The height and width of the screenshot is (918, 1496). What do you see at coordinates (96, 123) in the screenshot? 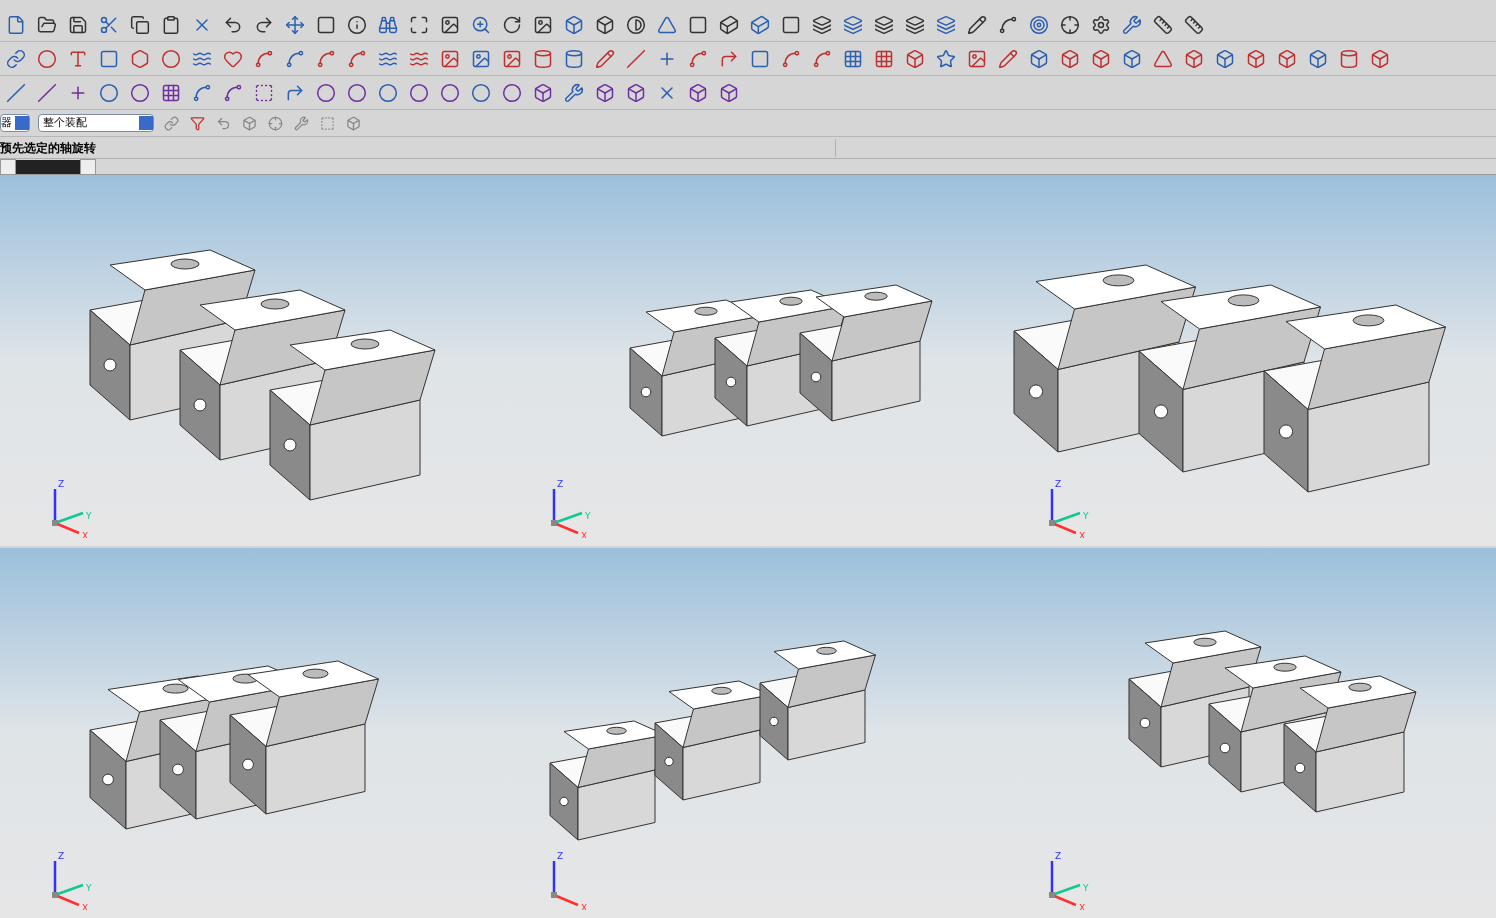
I see `assembly-dropdown: 整个装配` at bounding box center [96, 123].